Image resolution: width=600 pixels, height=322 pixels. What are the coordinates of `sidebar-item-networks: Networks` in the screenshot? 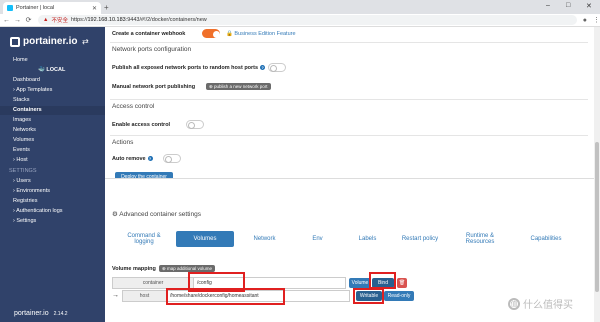 It's located at (24, 130).